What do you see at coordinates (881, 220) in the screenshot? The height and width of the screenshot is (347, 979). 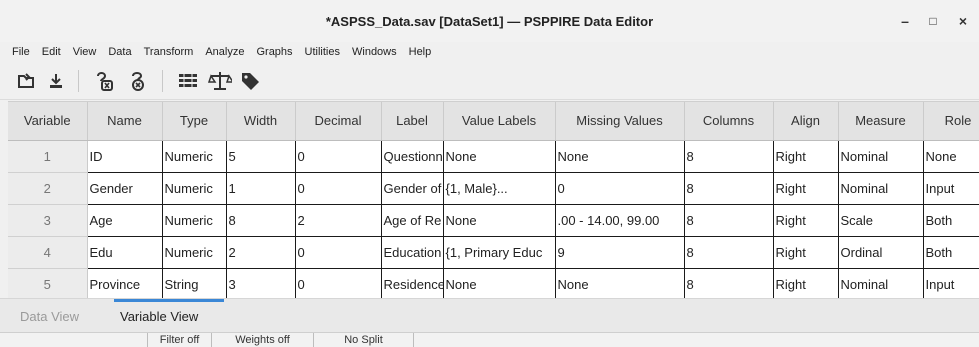 I see `cell-measure: Scale` at bounding box center [881, 220].